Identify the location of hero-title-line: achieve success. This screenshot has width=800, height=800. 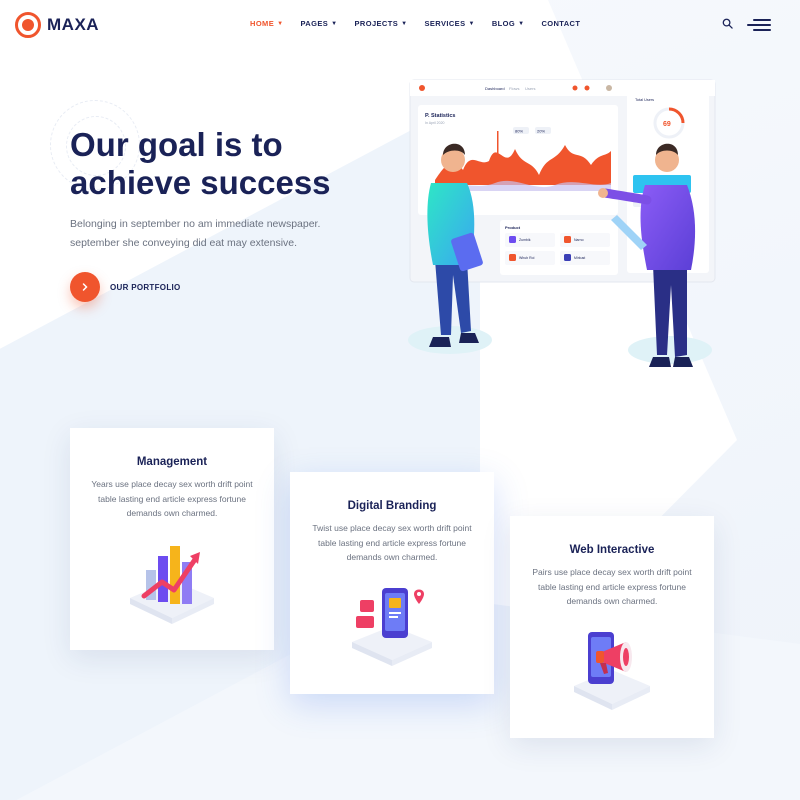
(200, 182).